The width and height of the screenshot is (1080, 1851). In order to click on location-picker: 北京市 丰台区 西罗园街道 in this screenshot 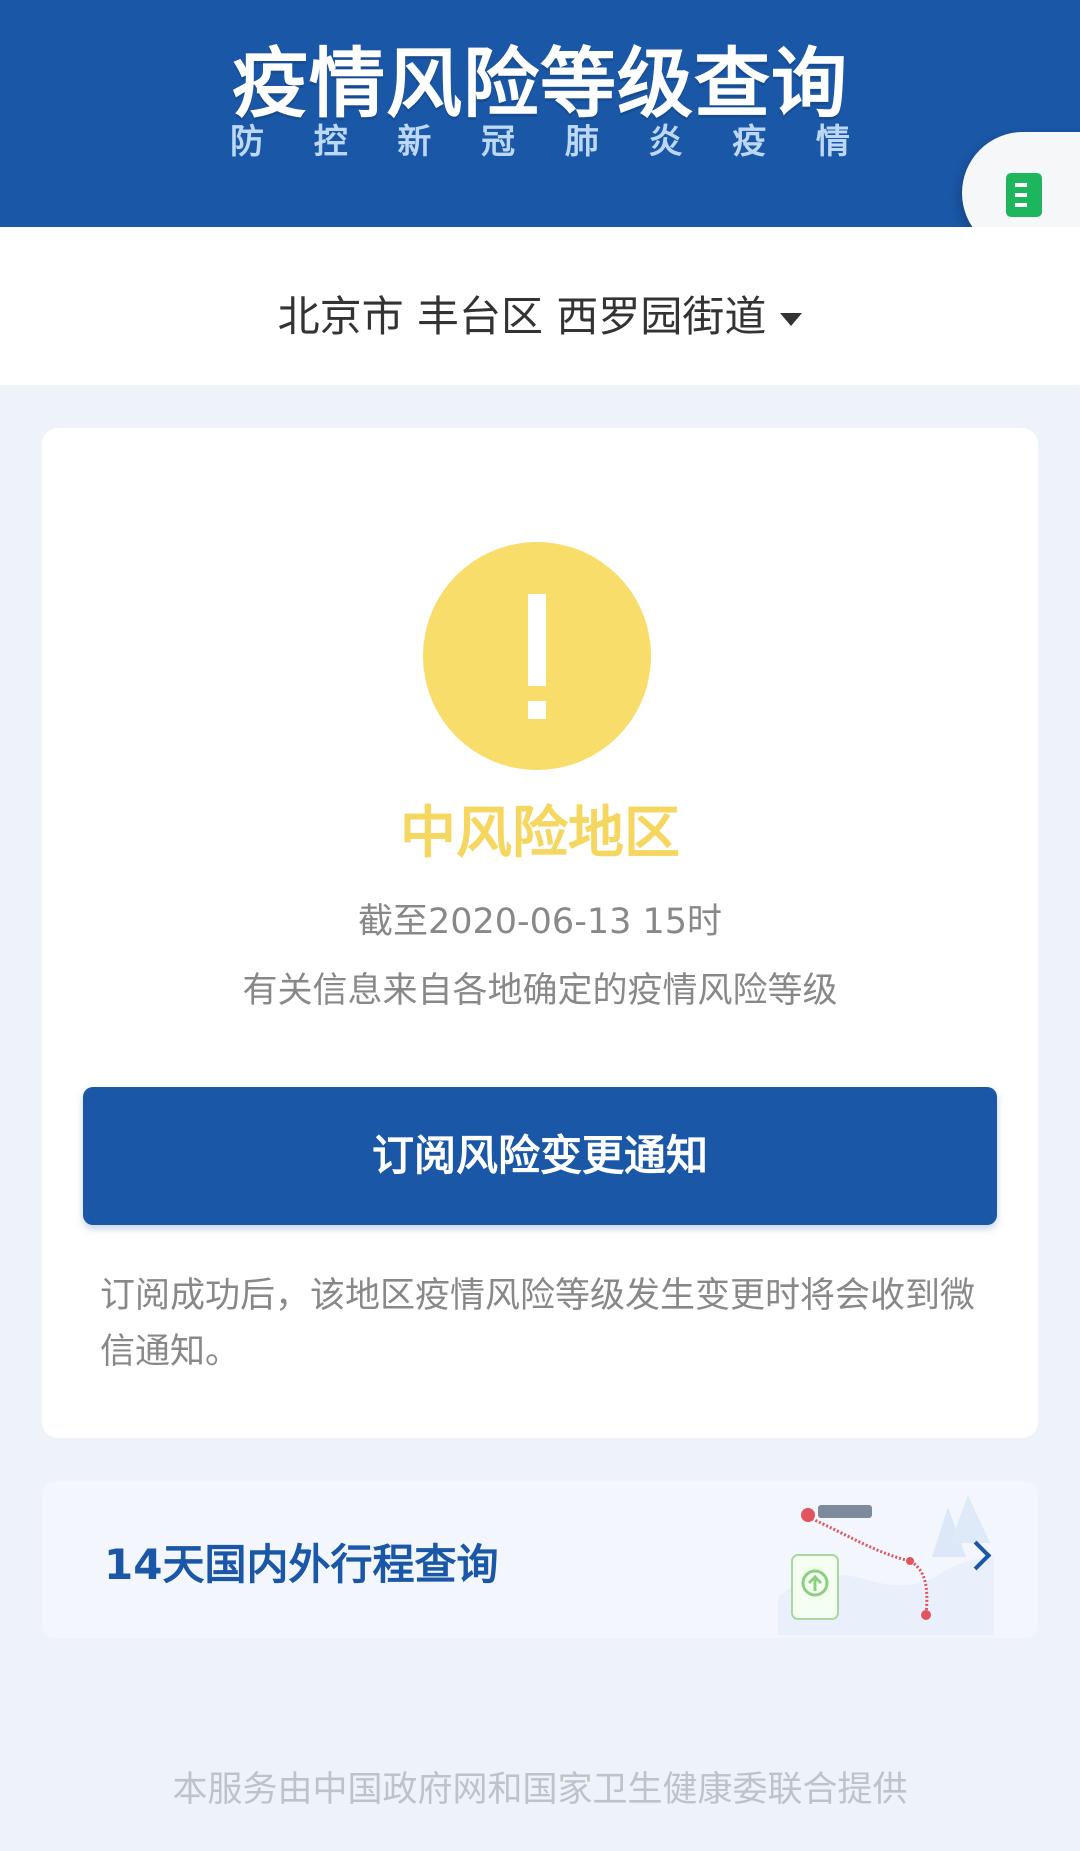, I will do `click(540, 313)`.